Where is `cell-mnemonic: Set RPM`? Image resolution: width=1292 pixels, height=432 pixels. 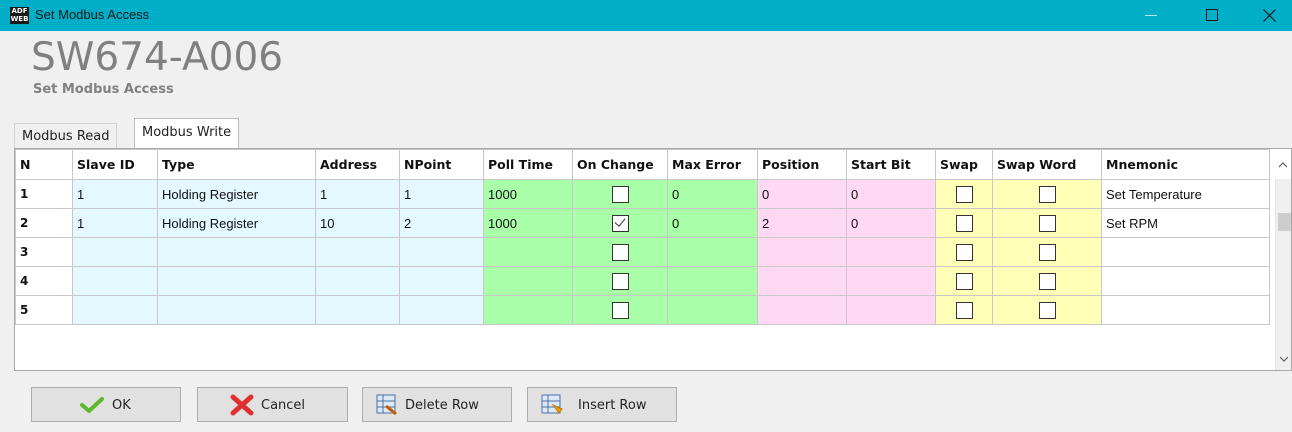
cell-mnemonic: Set RPM is located at coordinates (1185, 223).